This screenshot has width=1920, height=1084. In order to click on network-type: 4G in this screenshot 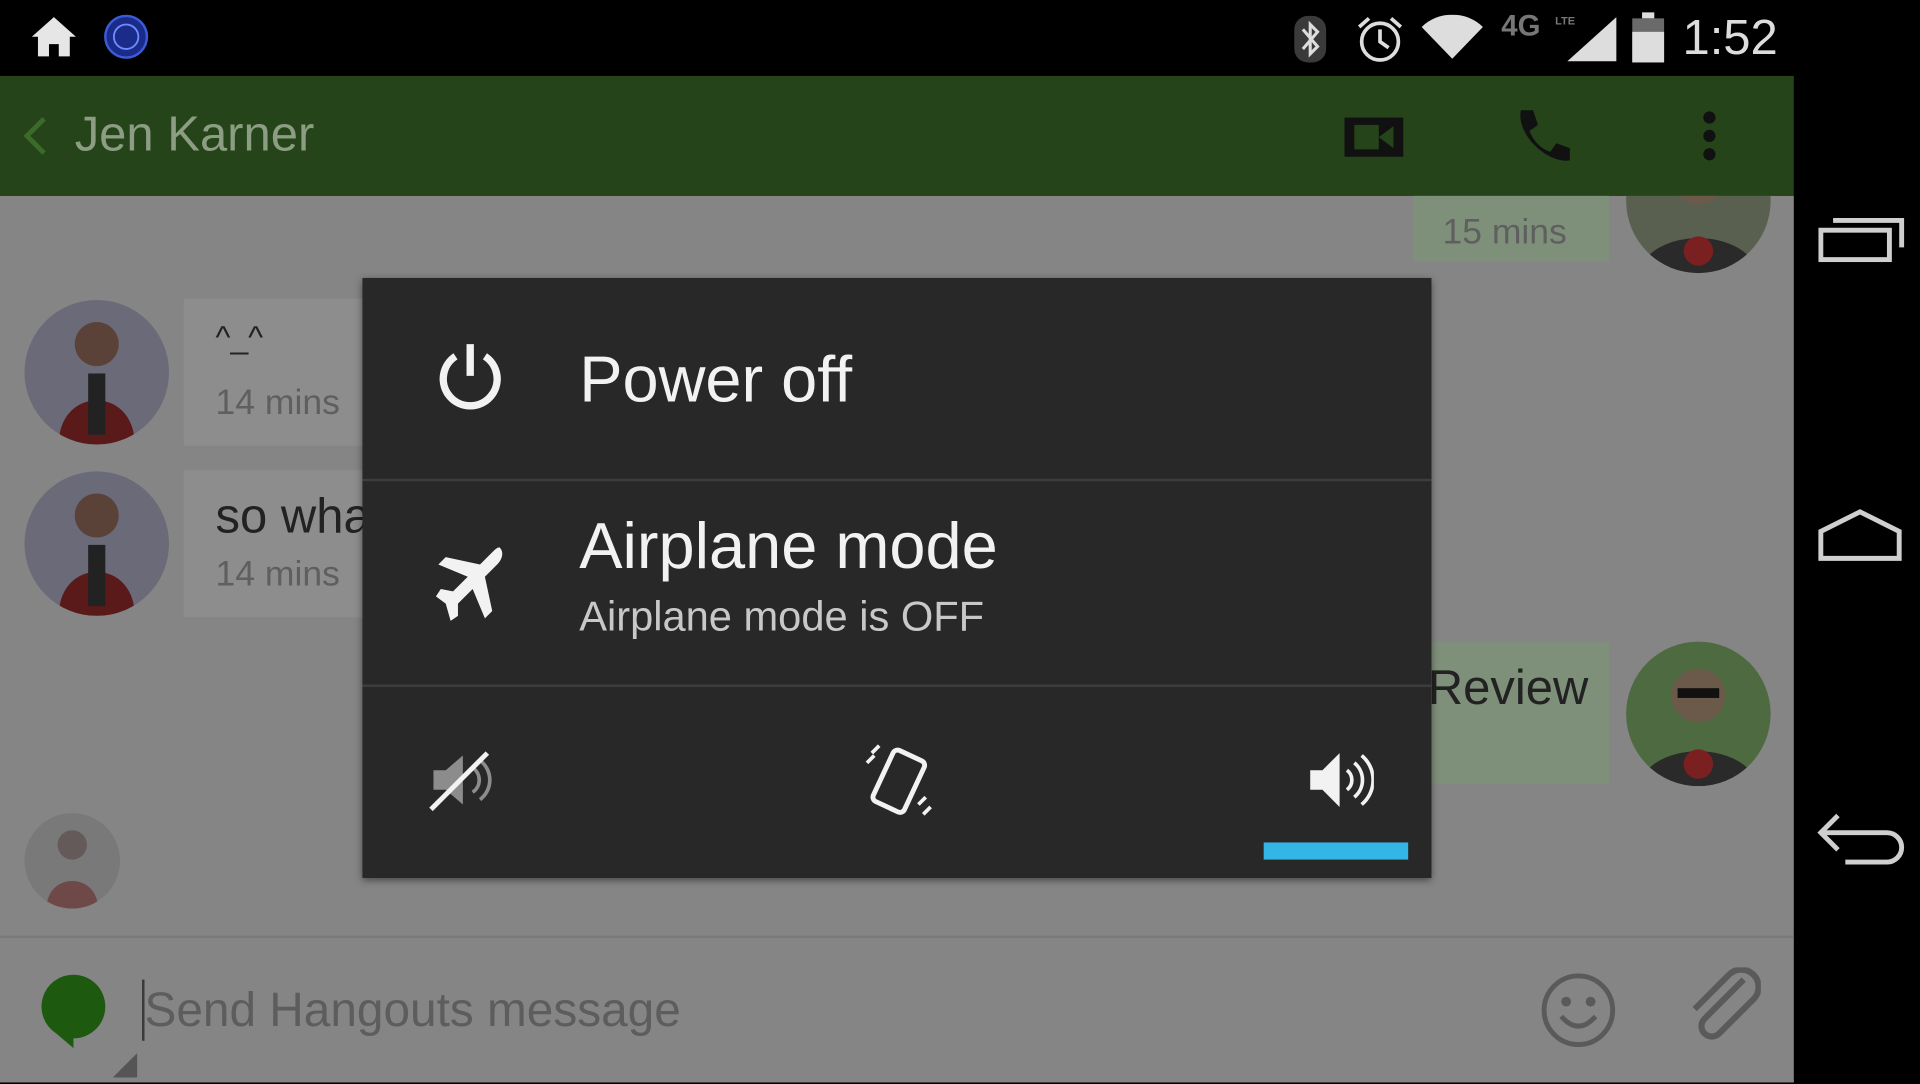, I will do `click(1521, 26)`.